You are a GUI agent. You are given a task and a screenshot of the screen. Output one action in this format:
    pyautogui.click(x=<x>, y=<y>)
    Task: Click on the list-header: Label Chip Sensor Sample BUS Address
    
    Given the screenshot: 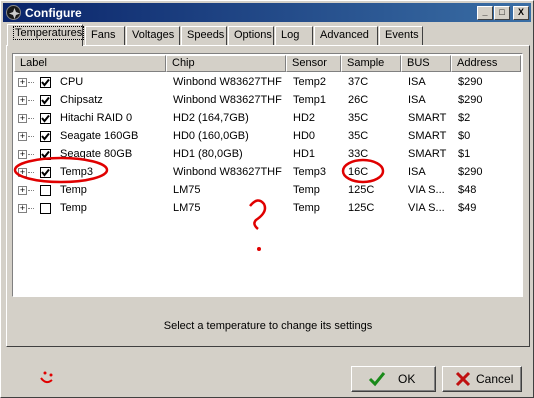 What is the action you would take?
    pyautogui.click(x=267, y=63)
    